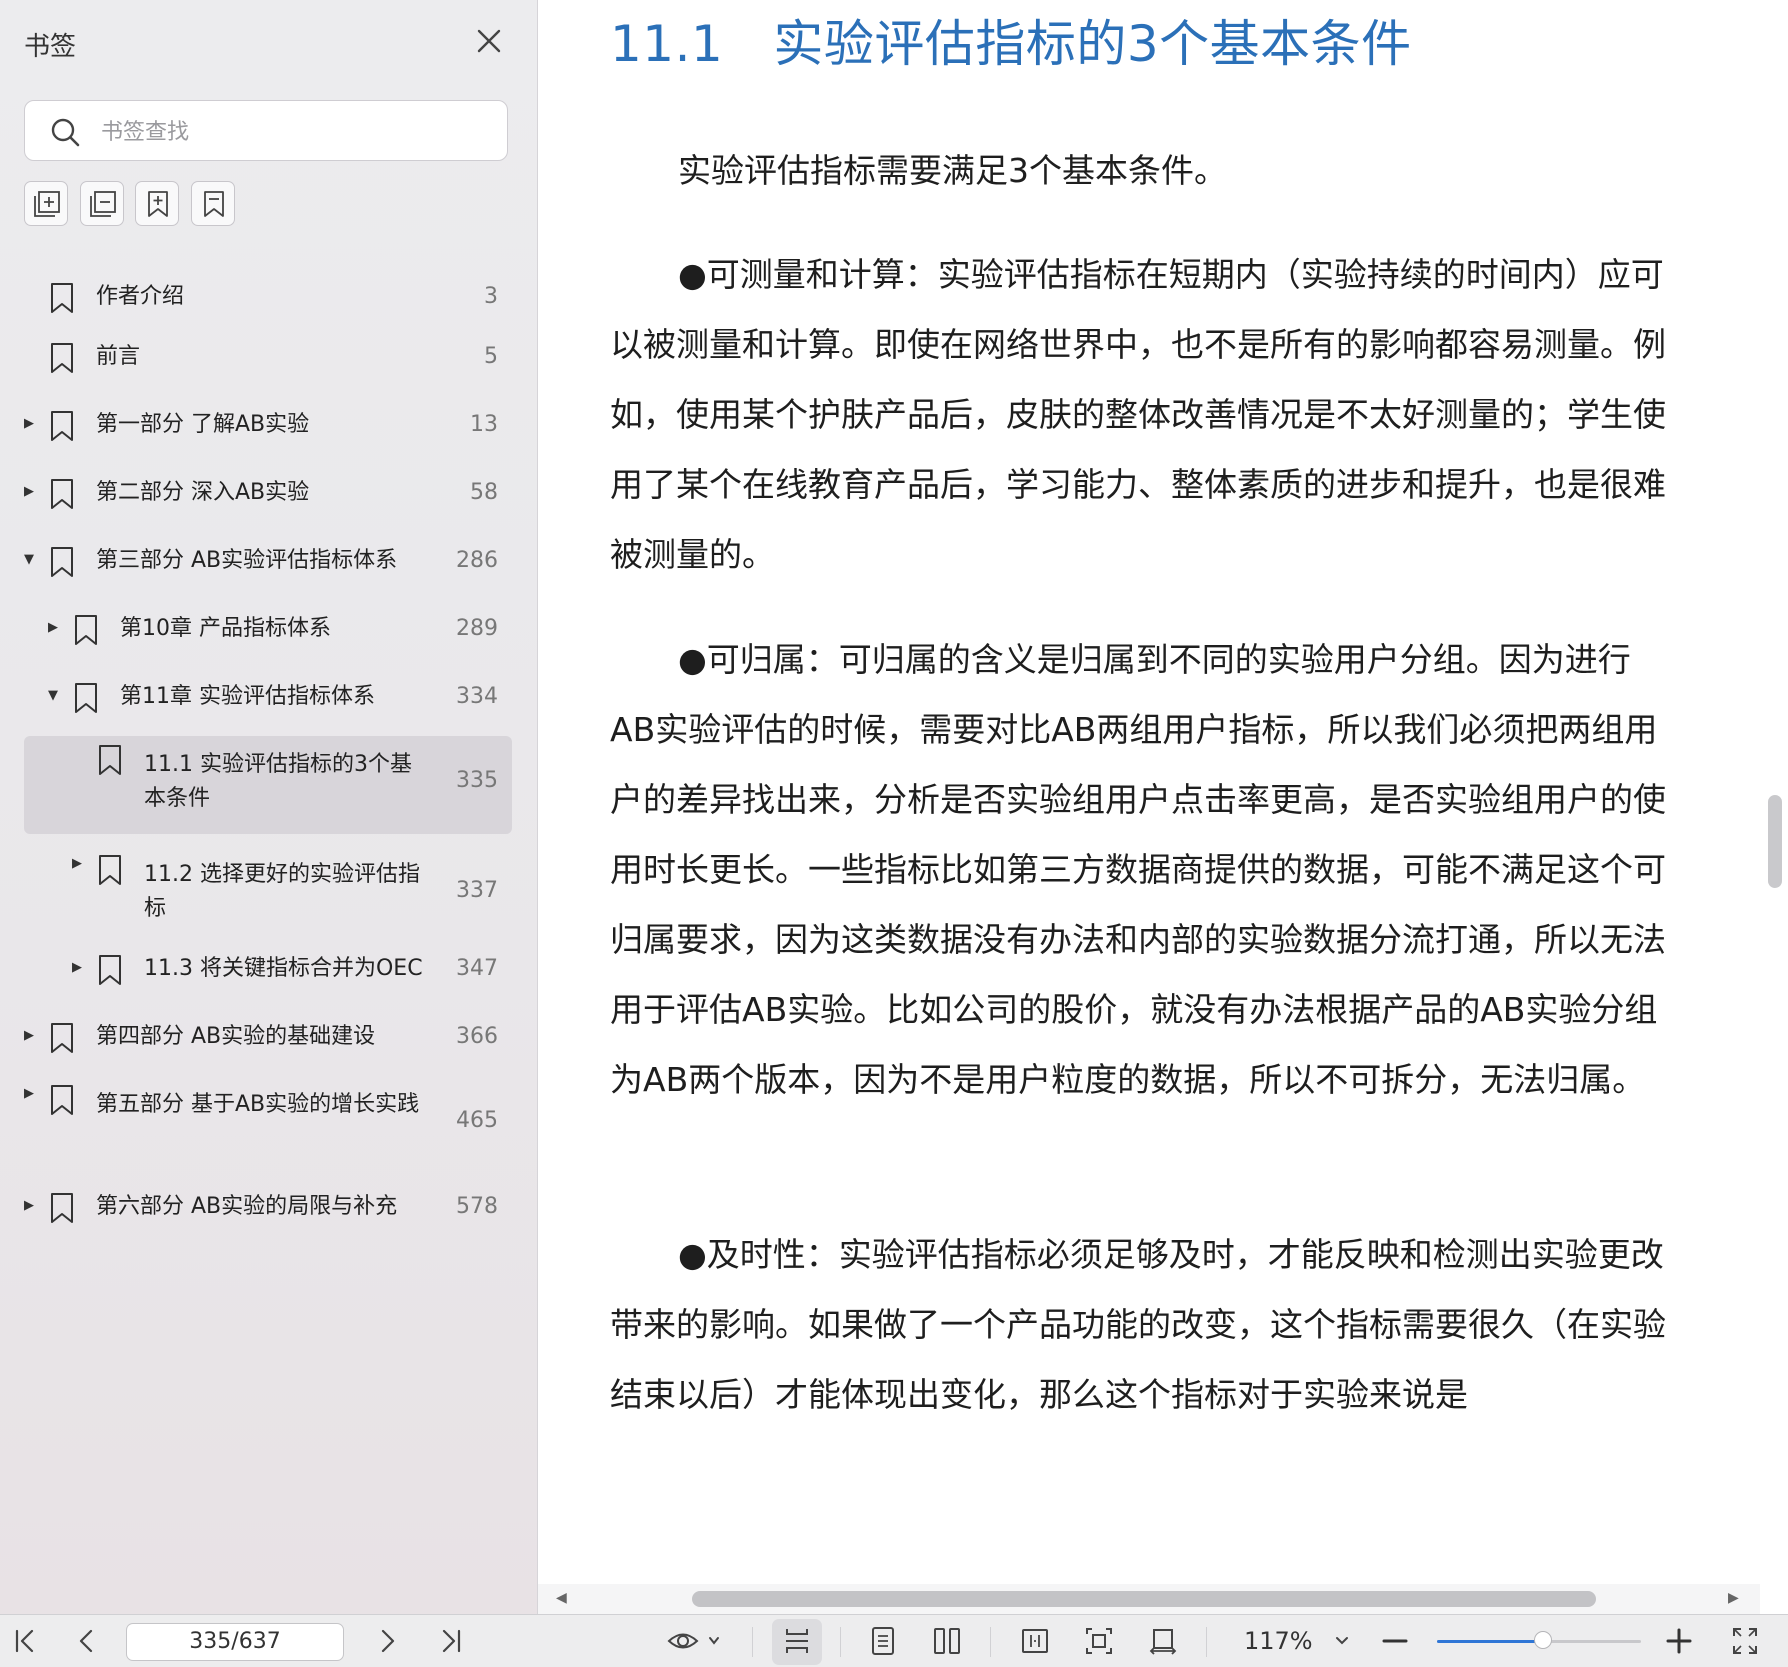 This screenshot has width=1788, height=1667. What do you see at coordinates (235, 1642) in the screenshot?
I see `page-number-field: 335/637` at bounding box center [235, 1642].